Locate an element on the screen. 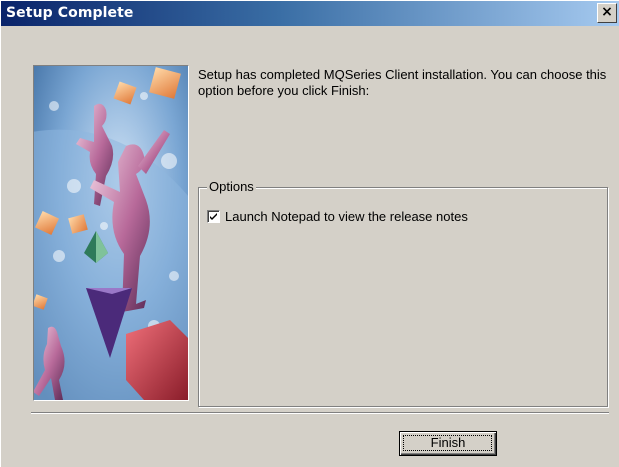  launch-notepad-label: Launch Notepad to view the release notes is located at coordinates (346, 216).